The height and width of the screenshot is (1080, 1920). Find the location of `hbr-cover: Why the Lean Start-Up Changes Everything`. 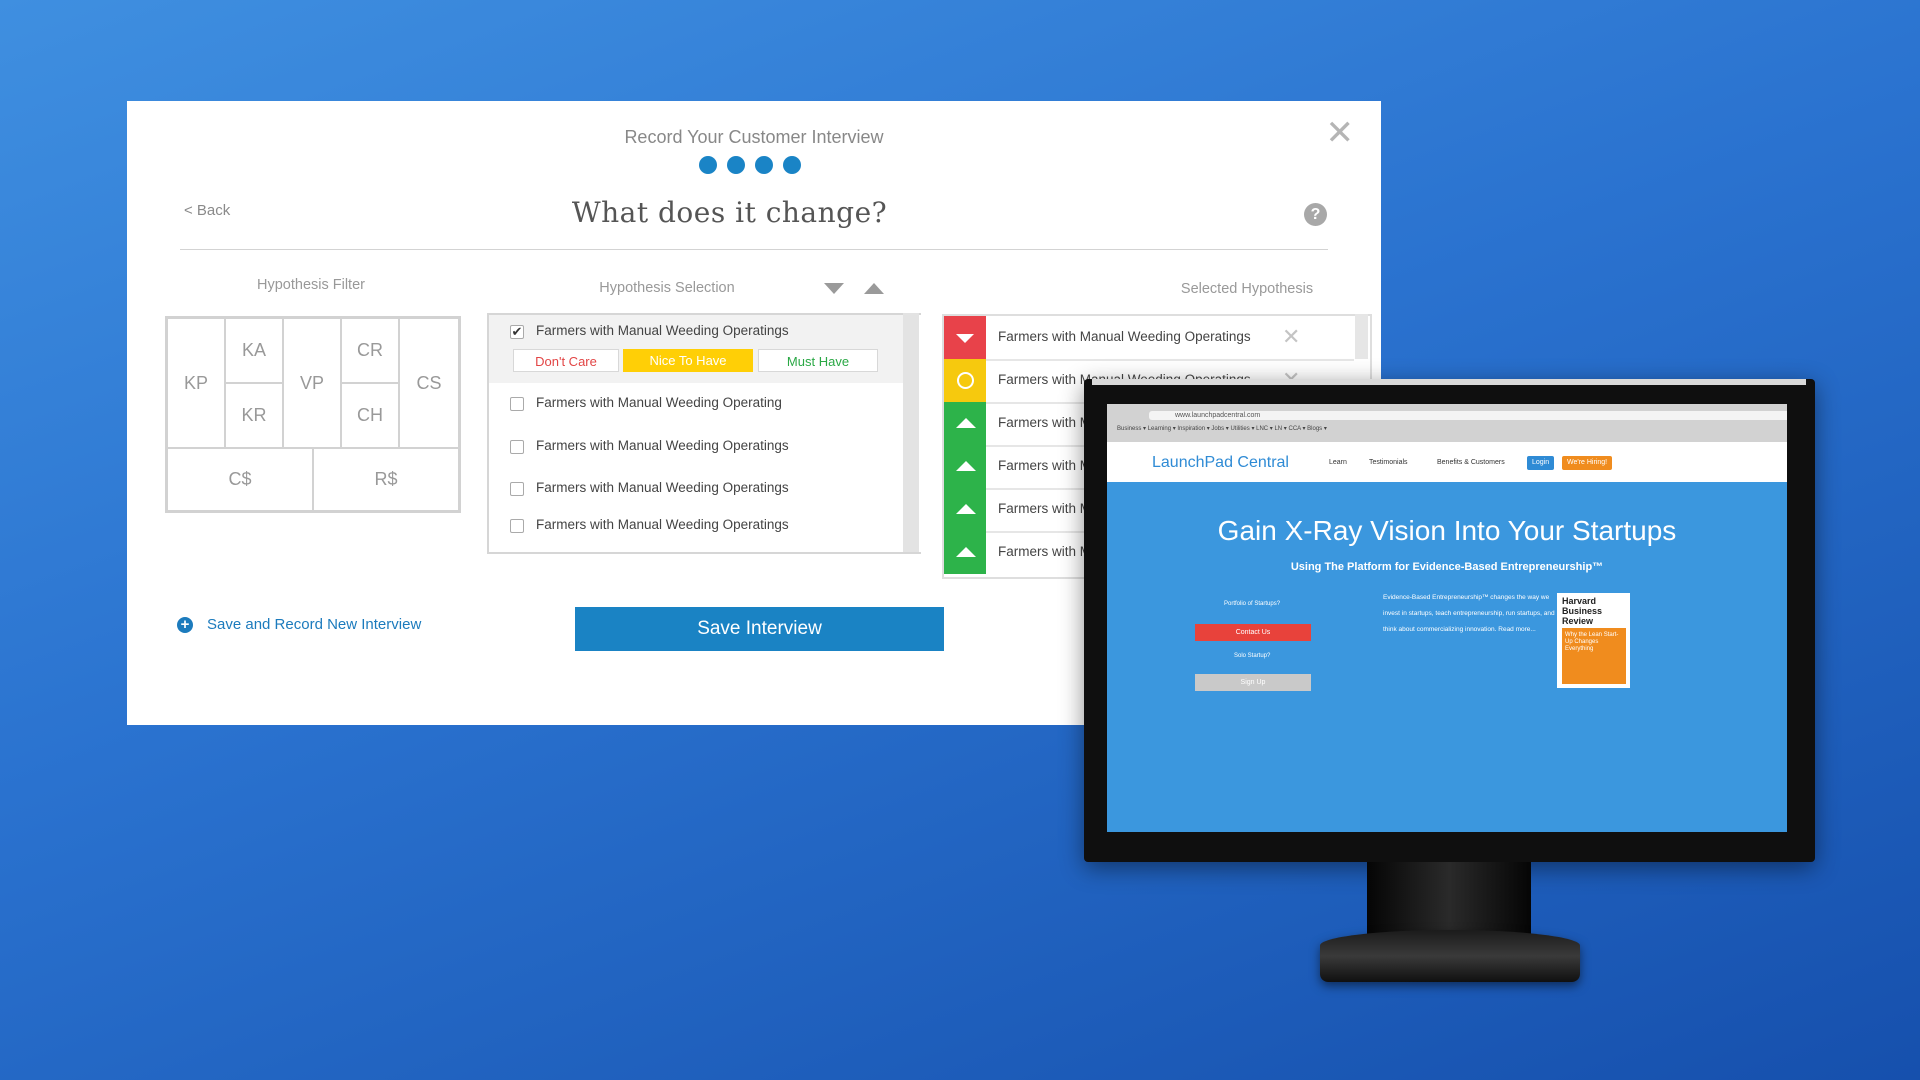

hbr-cover: Why the Lean Start-Up Changes Everything is located at coordinates (1594, 656).